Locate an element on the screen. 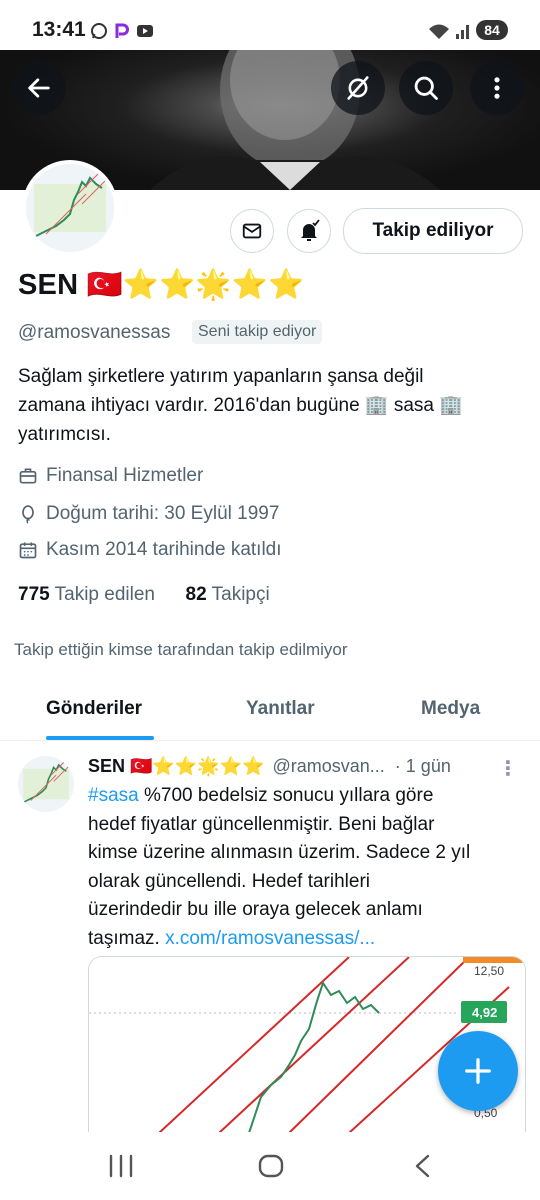  home-icon is located at coordinates (271, 1166).